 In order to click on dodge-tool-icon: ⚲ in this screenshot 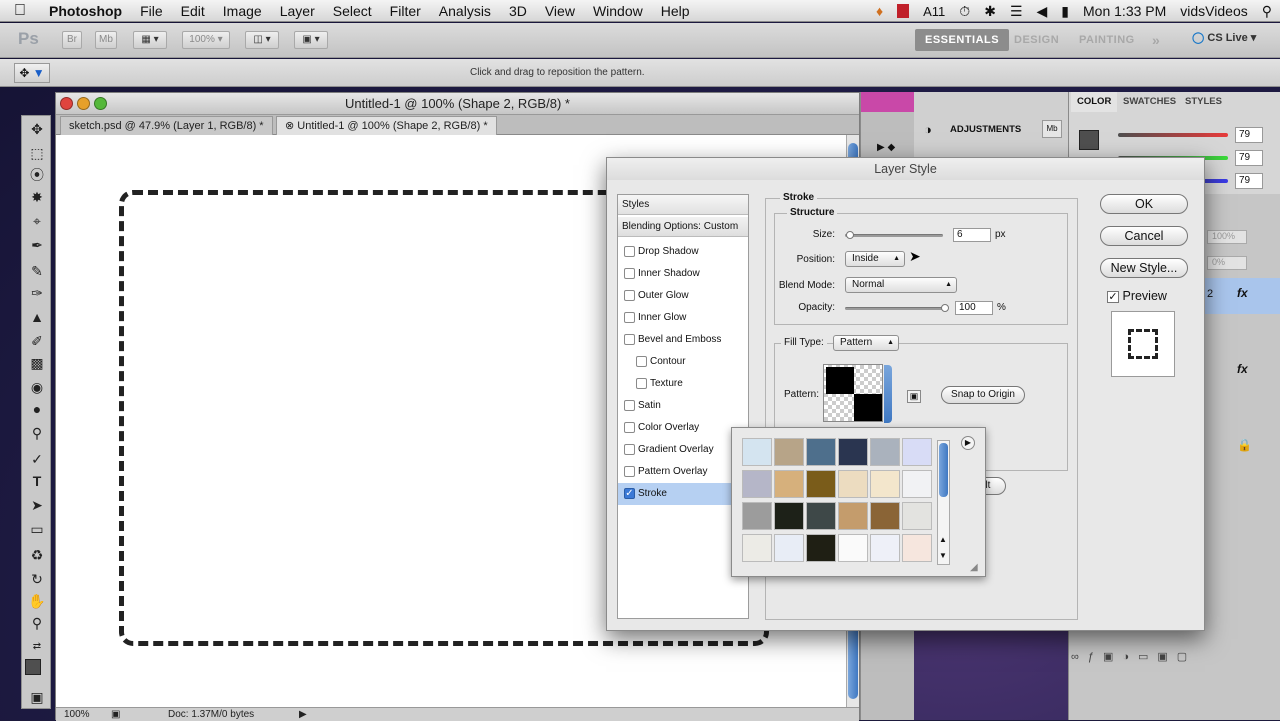, I will do `click(37, 433)`.